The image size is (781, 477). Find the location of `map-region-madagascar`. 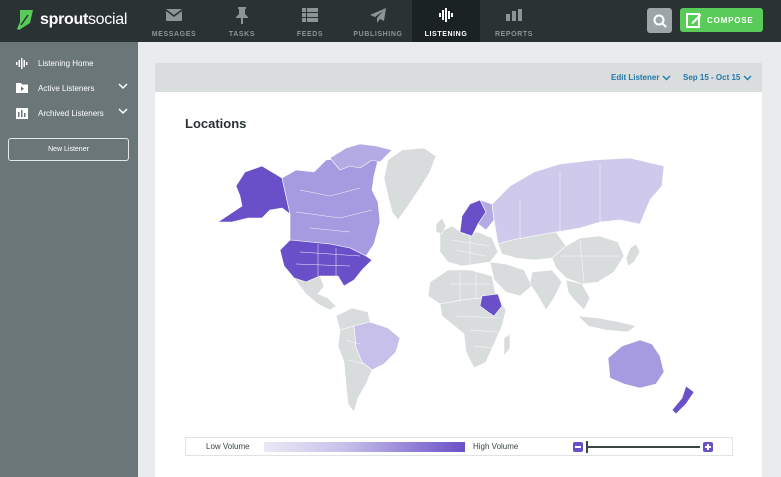

map-region-madagascar is located at coordinates (507, 345).